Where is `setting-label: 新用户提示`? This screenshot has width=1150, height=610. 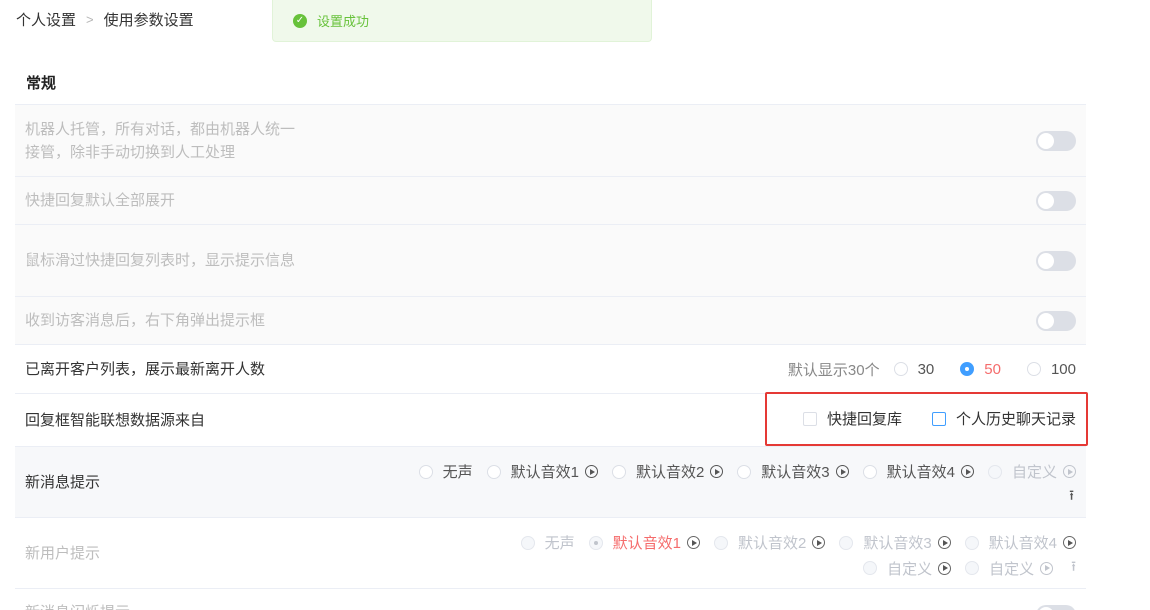
setting-label: 新用户提示 is located at coordinates (63, 553).